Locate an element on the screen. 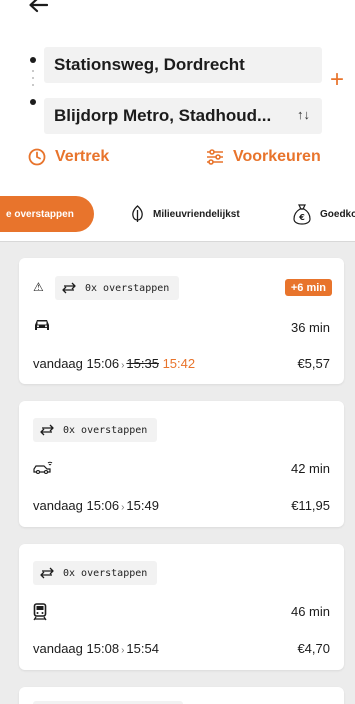 The image size is (355, 704). departure-label: Vertrek is located at coordinates (82, 156).